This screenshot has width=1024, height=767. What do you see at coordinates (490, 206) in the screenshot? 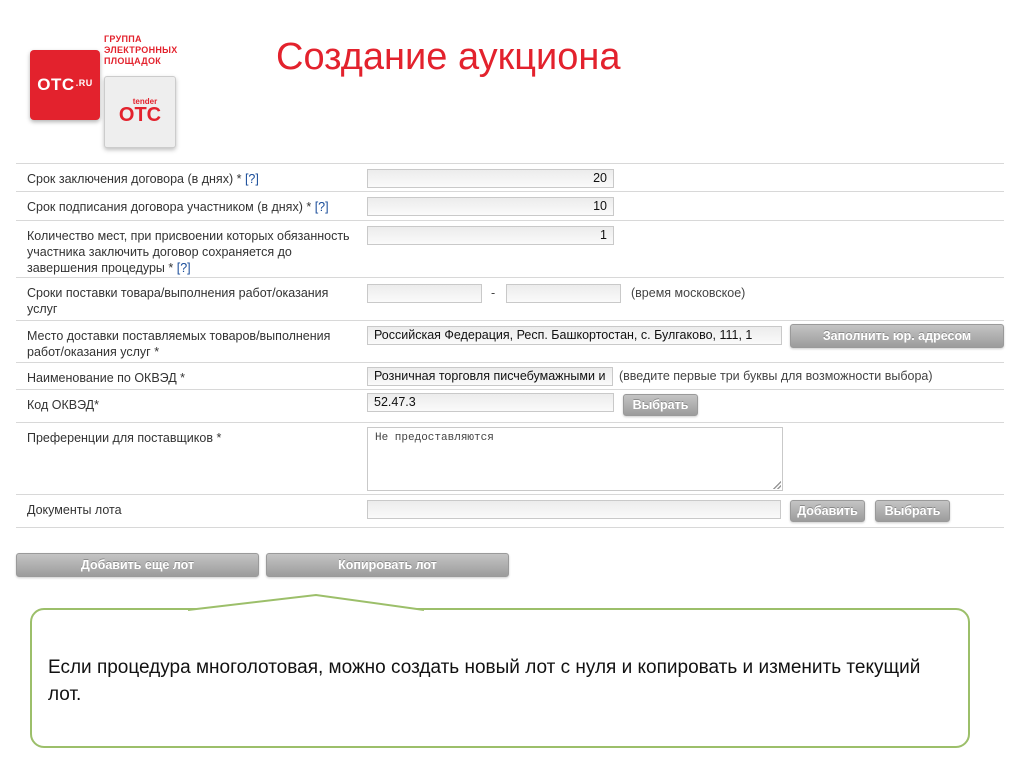
I see `signing-term-input: 10` at bounding box center [490, 206].